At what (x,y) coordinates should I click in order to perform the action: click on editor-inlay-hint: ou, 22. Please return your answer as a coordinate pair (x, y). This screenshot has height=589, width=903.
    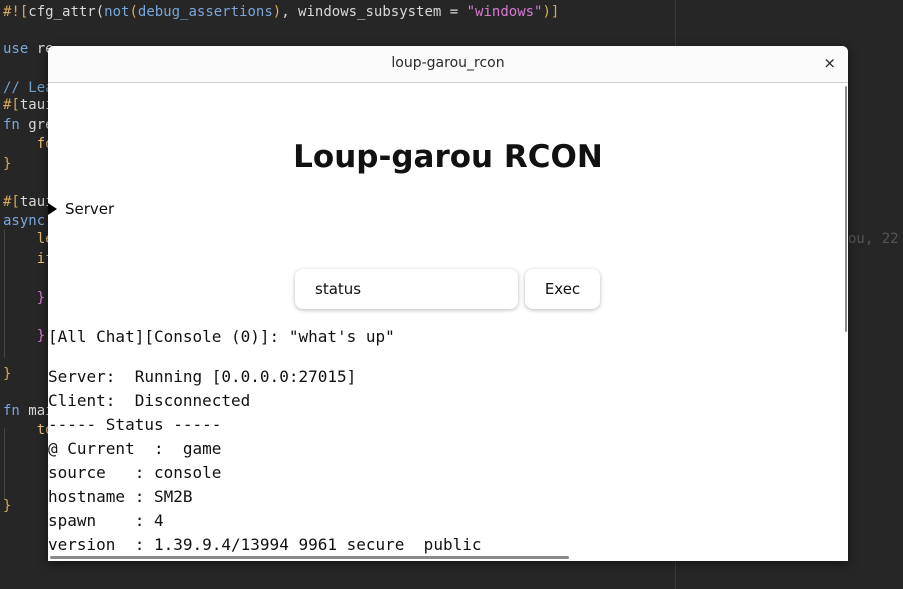
    Looking at the image, I should click on (873, 239).